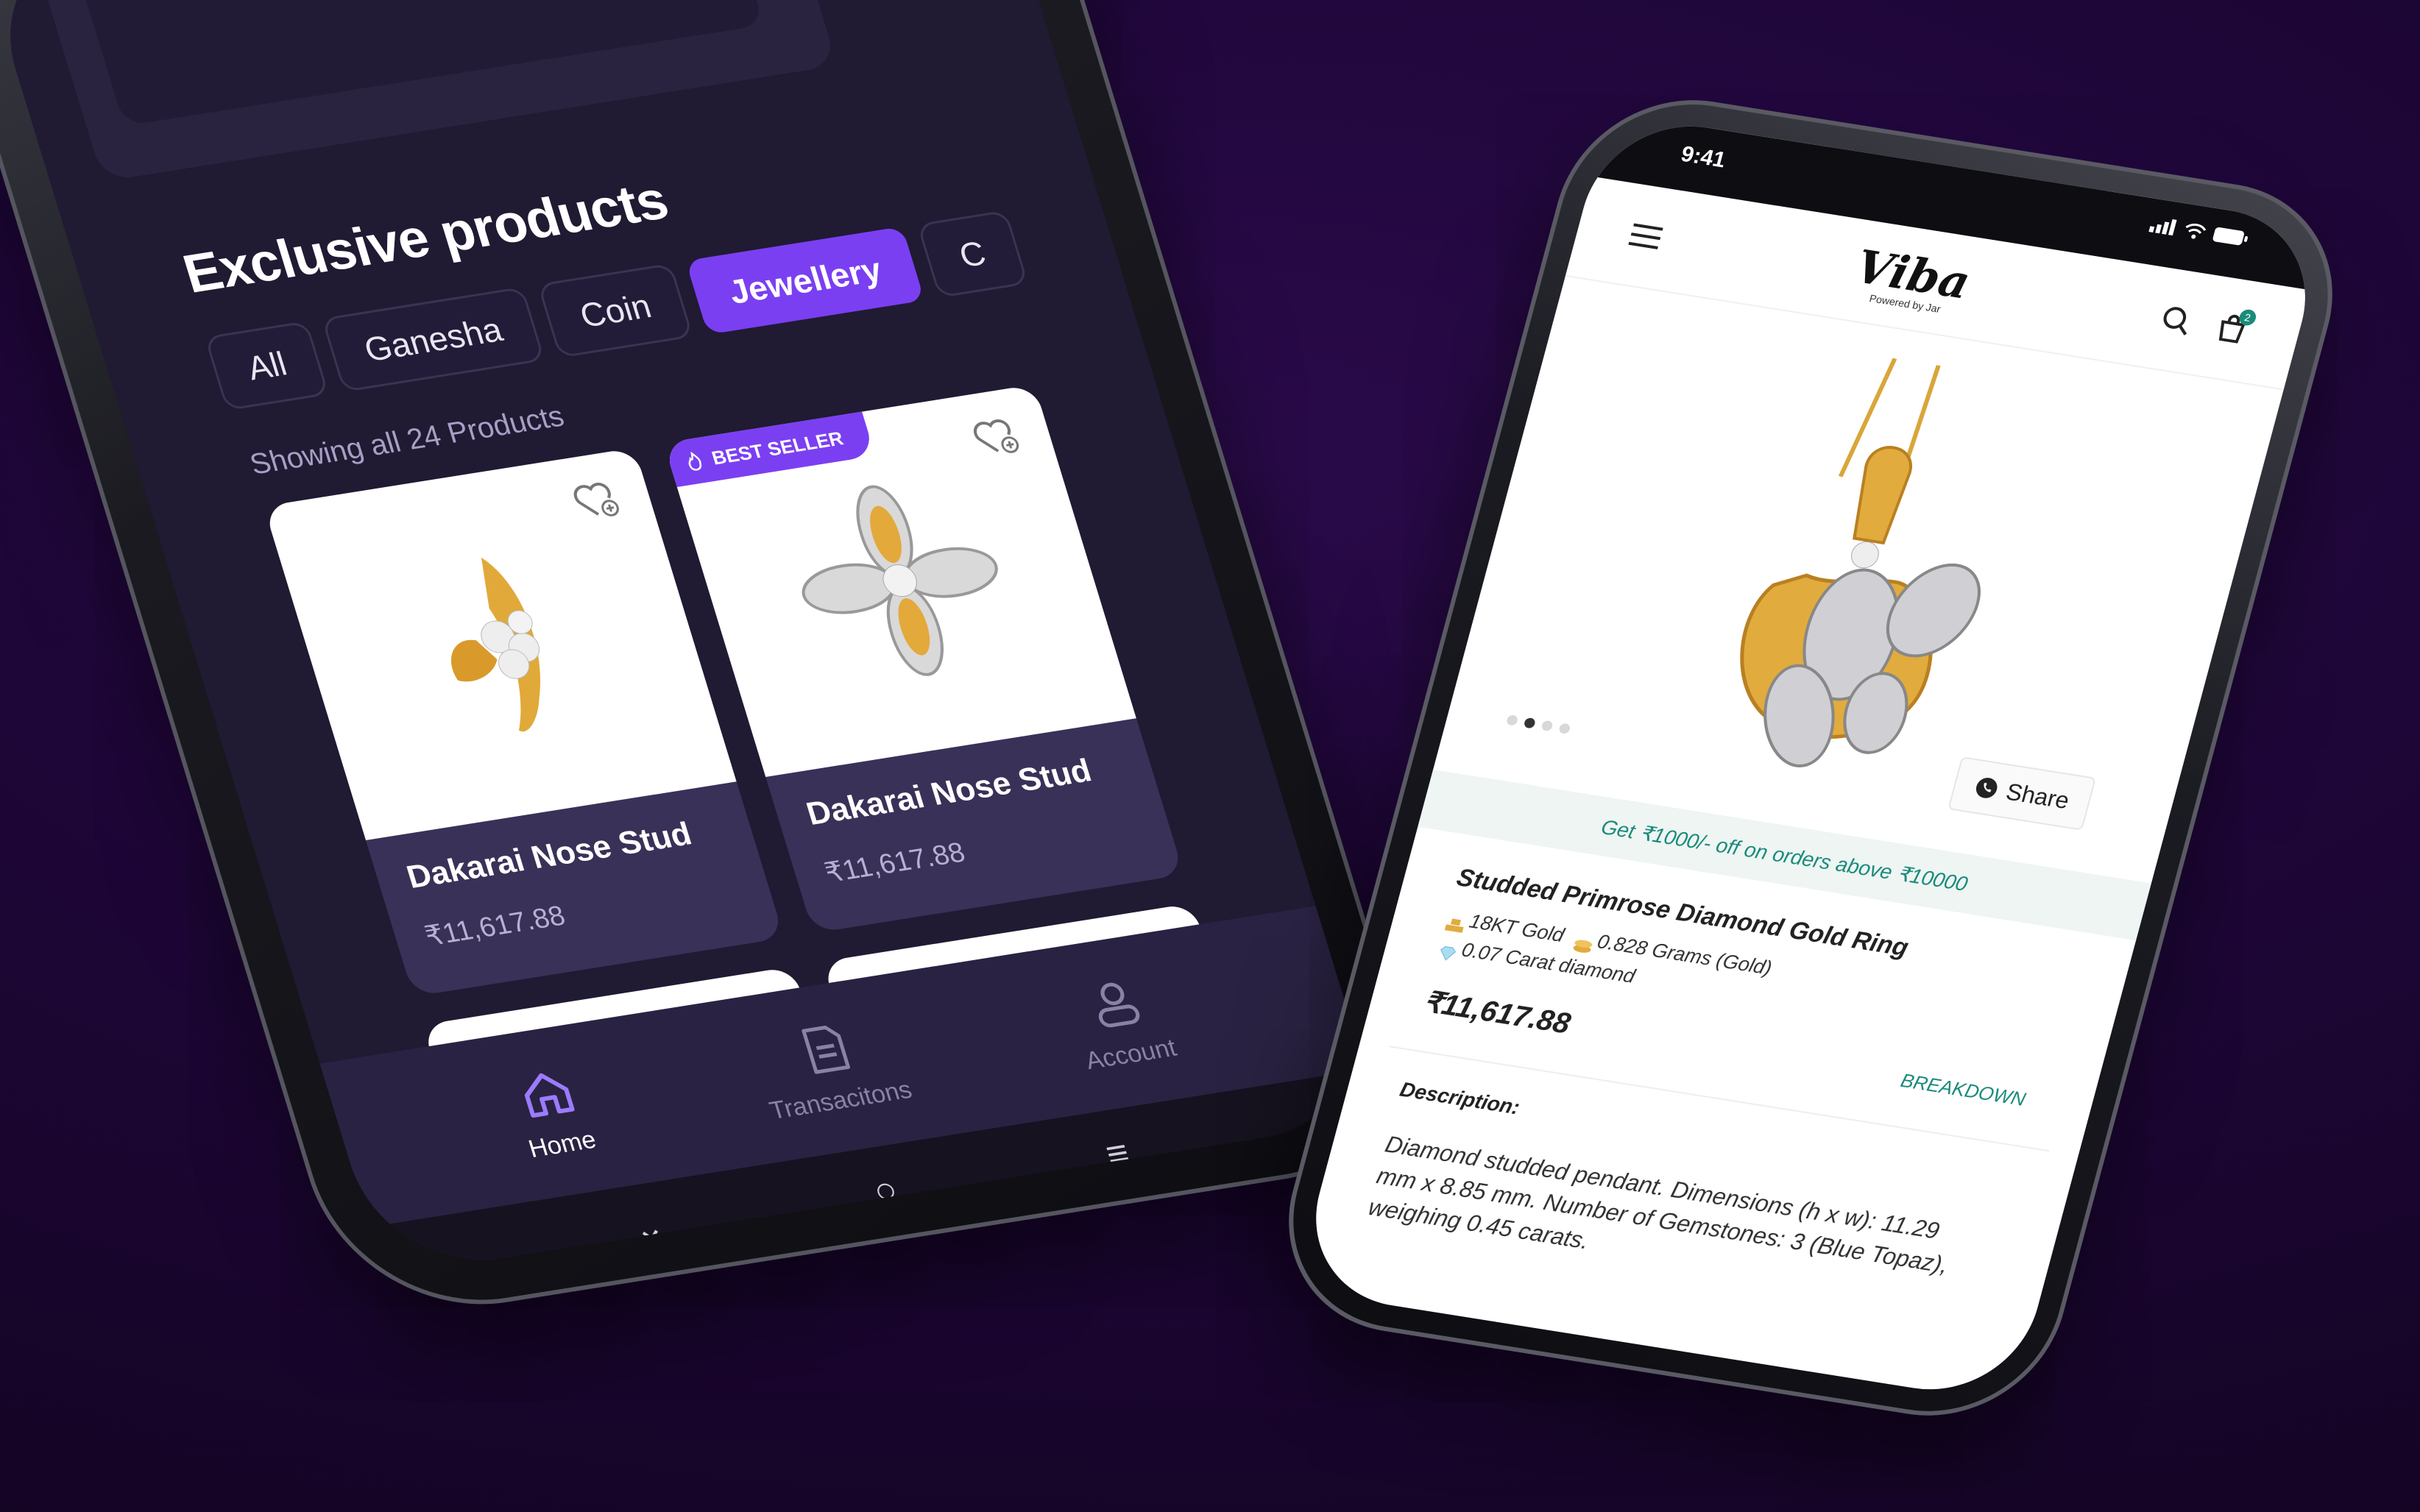  I want to click on flower-stud-image, so click(900, 580).